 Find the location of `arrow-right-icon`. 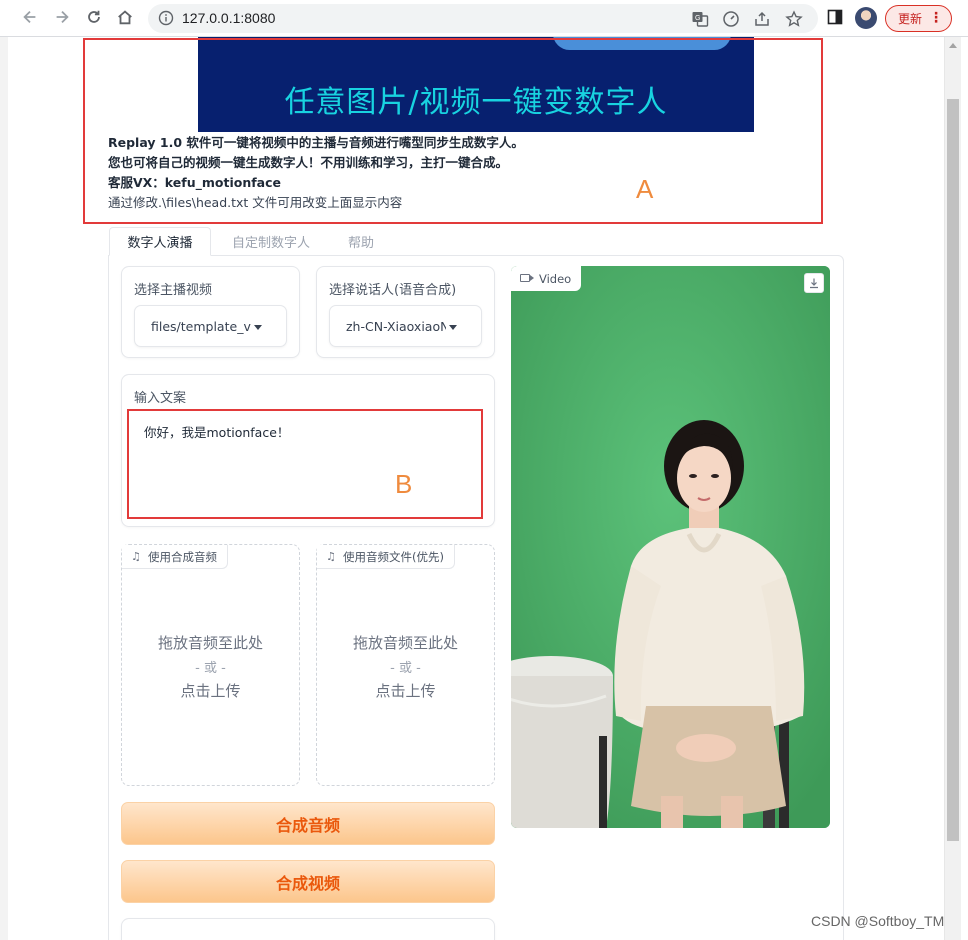

arrow-right-icon is located at coordinates (62, 19).